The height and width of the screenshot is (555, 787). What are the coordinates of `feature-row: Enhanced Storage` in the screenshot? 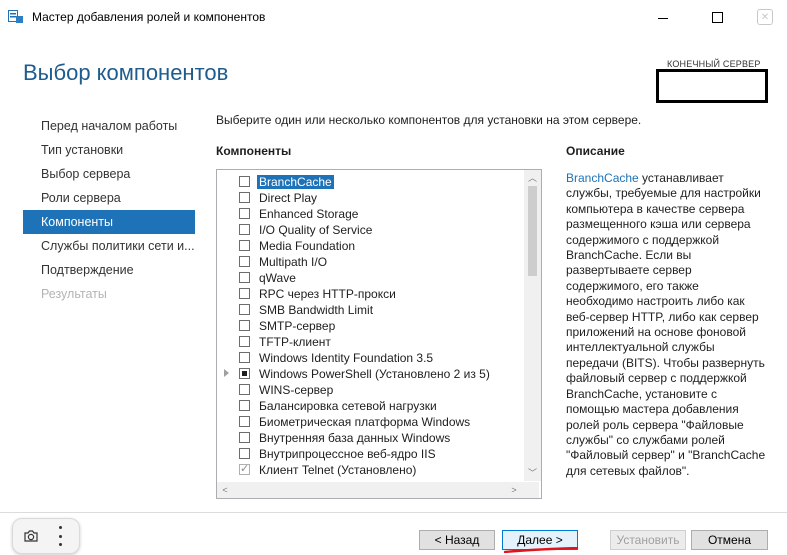 It's located at (370, 214).